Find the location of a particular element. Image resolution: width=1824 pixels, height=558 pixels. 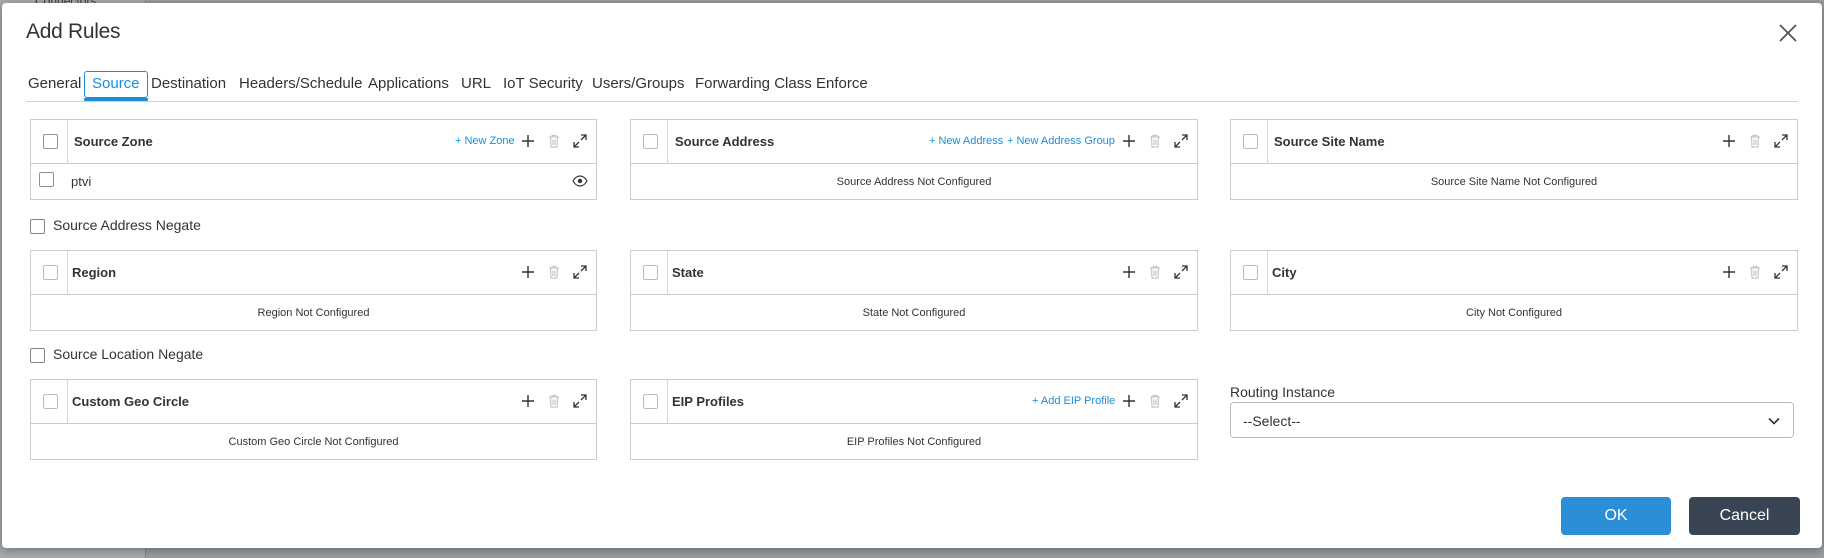

tab-applications: Applications is located at coordinates (408, 83).